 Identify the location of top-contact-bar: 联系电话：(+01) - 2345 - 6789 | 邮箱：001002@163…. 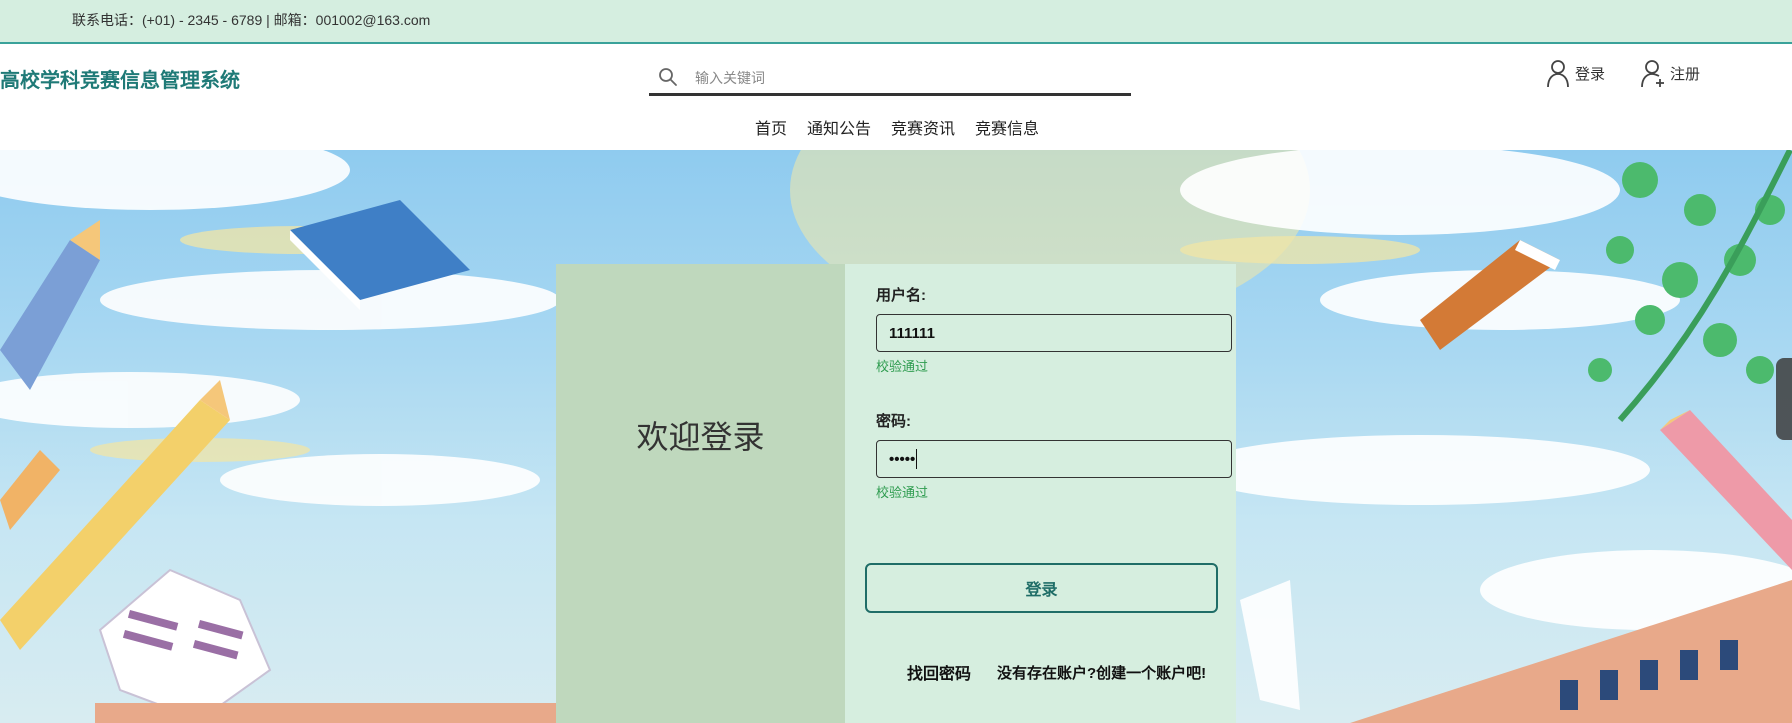
(896, 22).